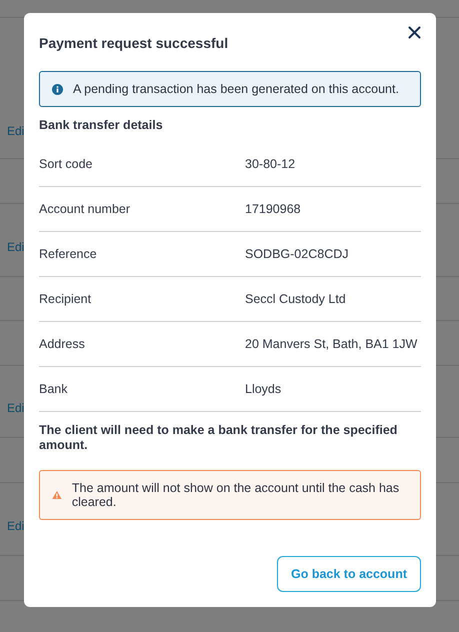  What do you see at coordinates (263, 389) in the screenshot?
I see `detail-value: Lloyds` at bounding box center [263, 389].